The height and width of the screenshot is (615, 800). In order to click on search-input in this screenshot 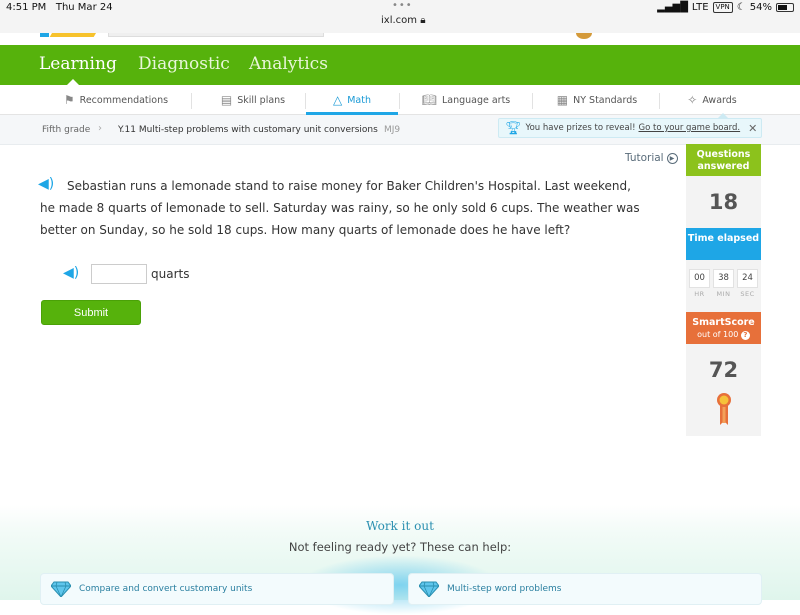, I will do `click(216, 35)`.